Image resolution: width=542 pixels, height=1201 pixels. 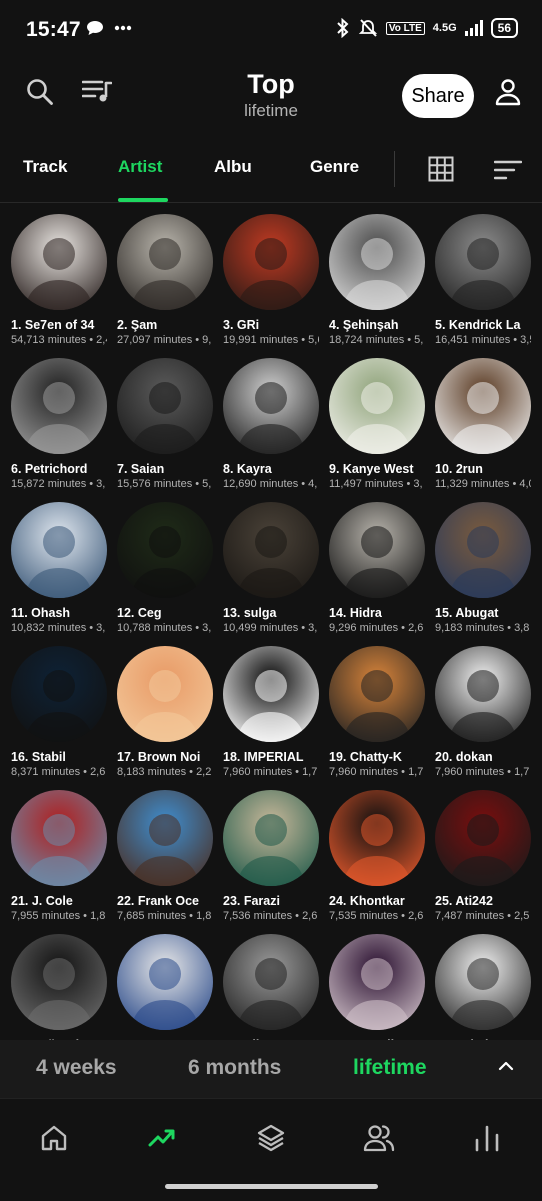 I want to click on trending-icon, so click(x=161, y=1138).